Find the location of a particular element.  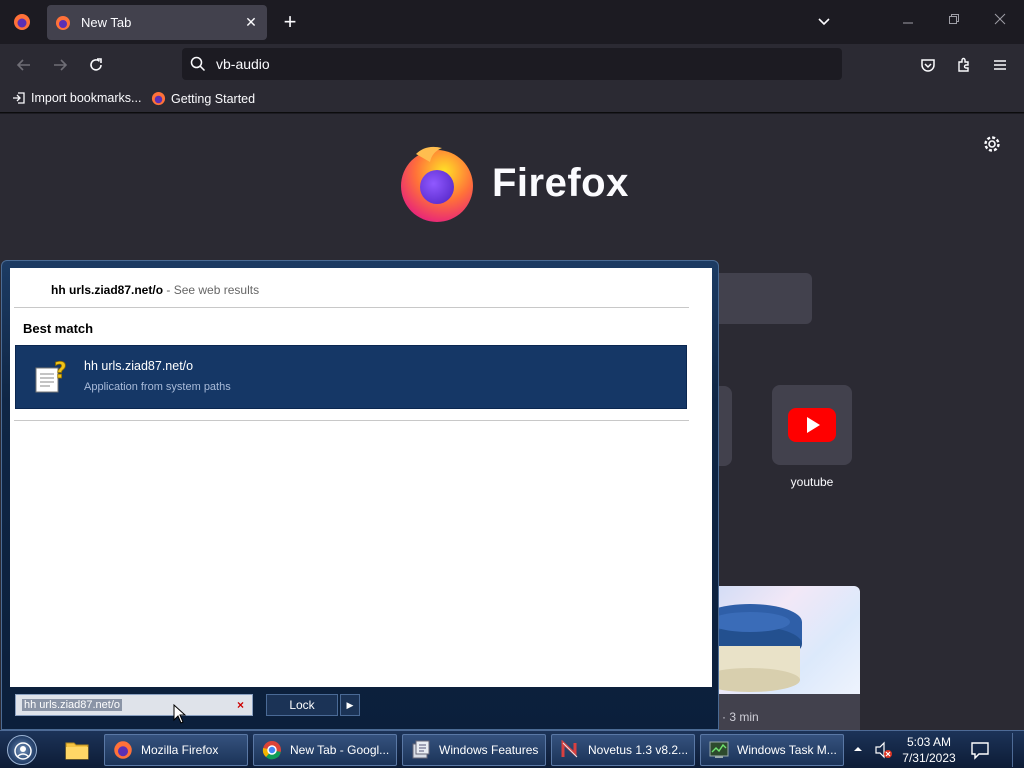

best-match-heading: Best match is located at coordinates (58, 328).